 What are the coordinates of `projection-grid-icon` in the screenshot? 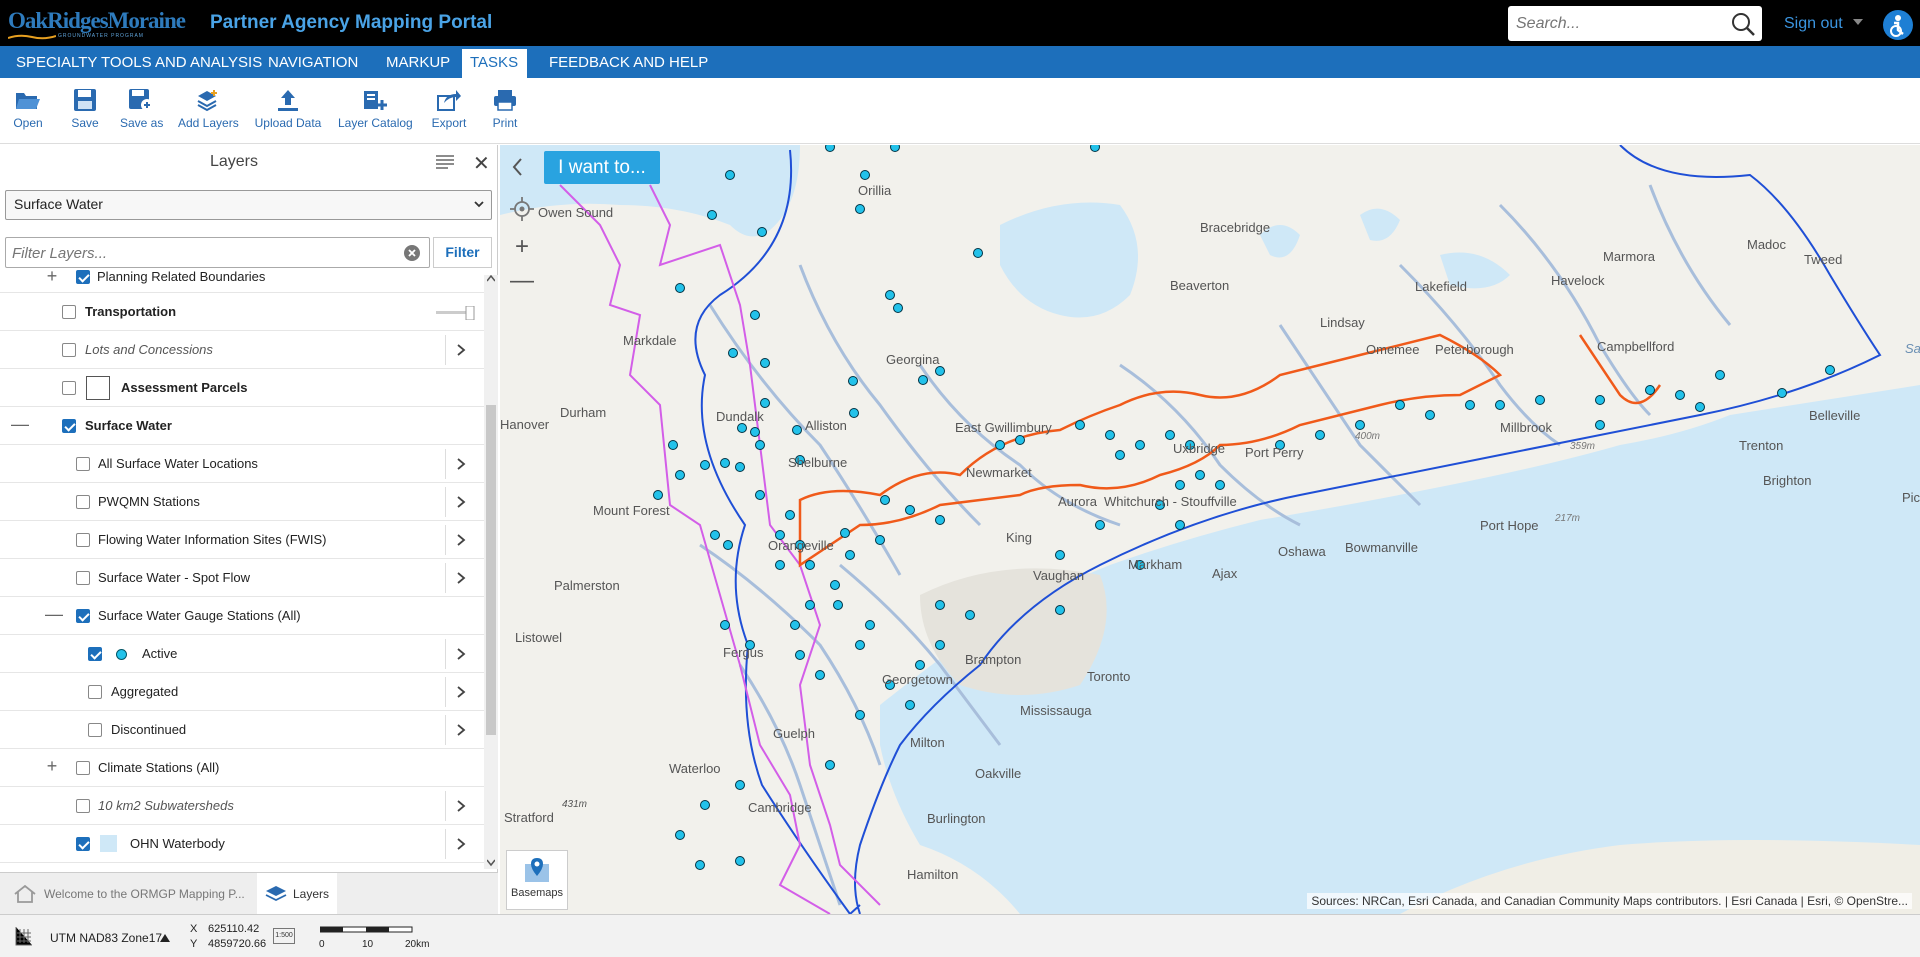 It's located at (24, 936).